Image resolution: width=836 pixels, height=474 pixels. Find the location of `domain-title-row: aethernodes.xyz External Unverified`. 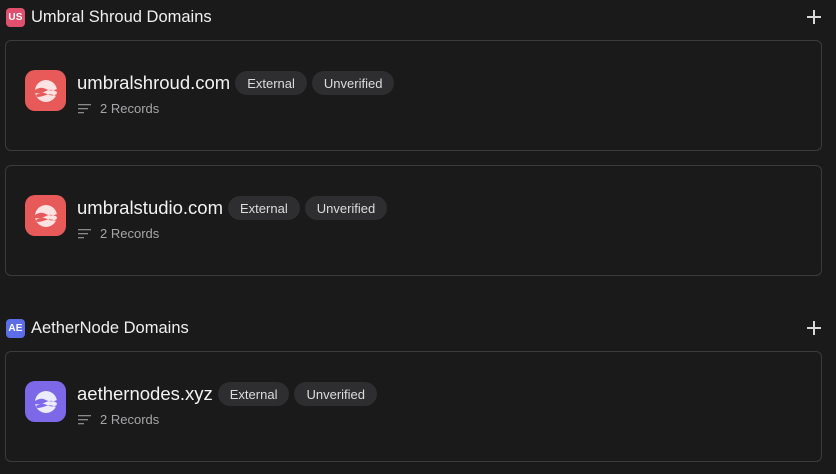

domain-title-row: aethernodes.xyz External Unverified is located at coordinates (229, 394).